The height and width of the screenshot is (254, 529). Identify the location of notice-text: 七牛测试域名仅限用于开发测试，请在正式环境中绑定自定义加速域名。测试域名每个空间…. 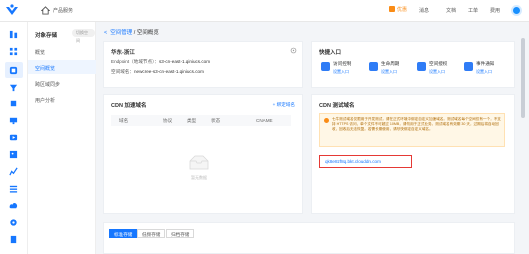
(416, 124).